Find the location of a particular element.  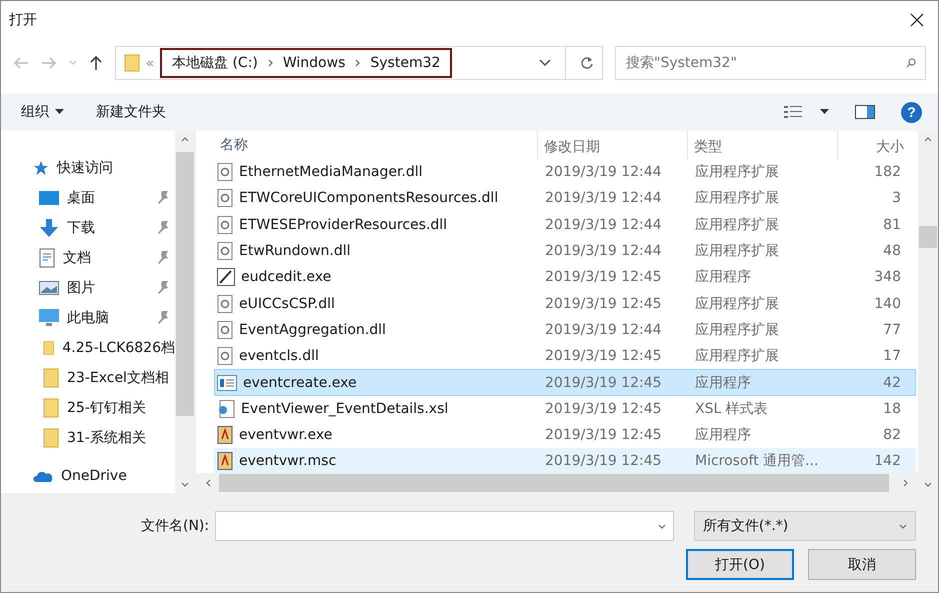

sidebar-label: 25-钉钉相关 is located at coordinates (106, 408).